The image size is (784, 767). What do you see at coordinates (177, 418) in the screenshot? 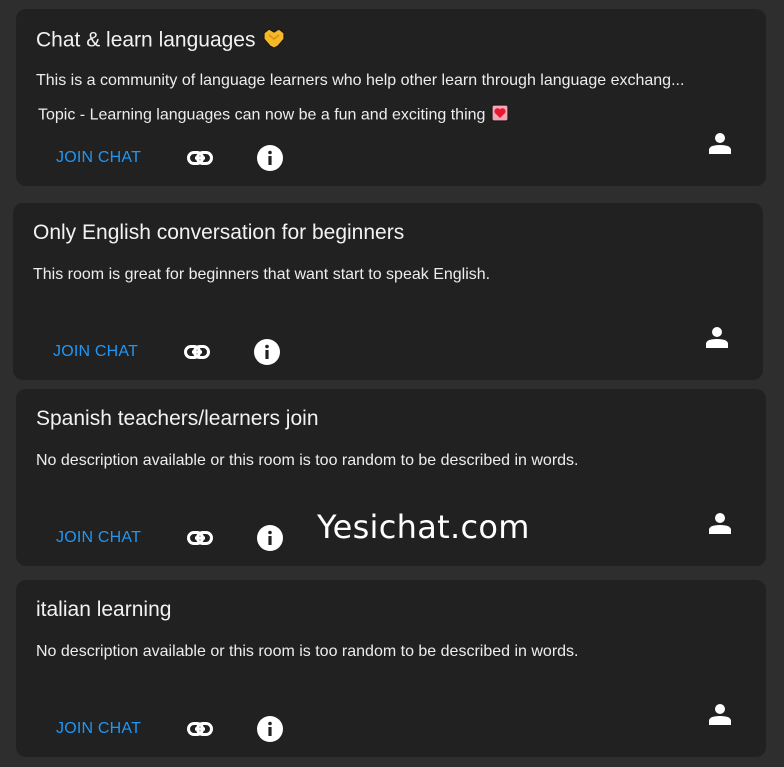
I see `room-title: Spanish teachers/learners join` at bounding box center [177, 418].